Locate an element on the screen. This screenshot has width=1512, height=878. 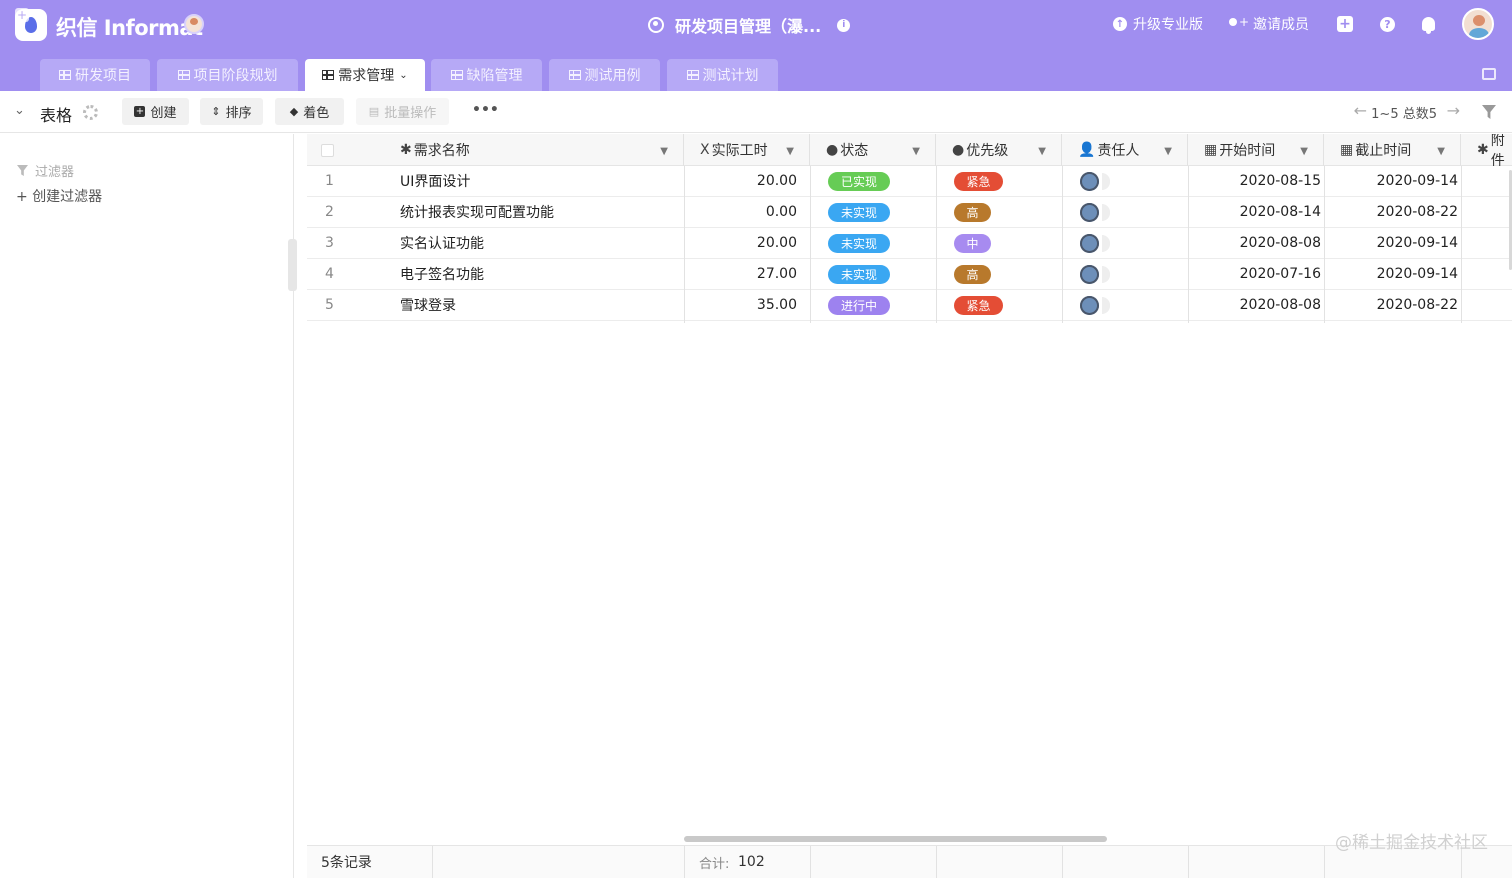
filter-icon is located at coordinates (1489, 112).